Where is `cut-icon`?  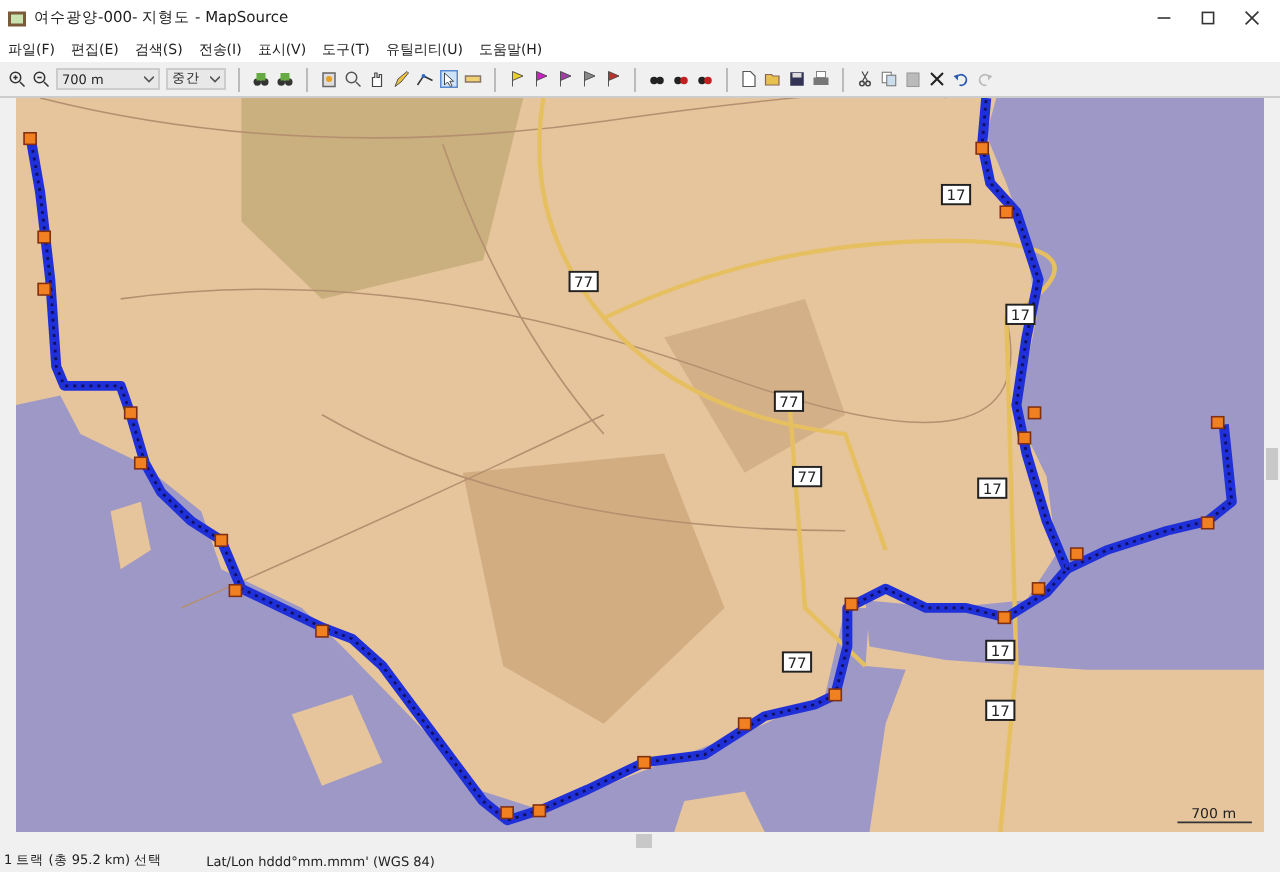 cut-icon is located at coordinates (865, 79).